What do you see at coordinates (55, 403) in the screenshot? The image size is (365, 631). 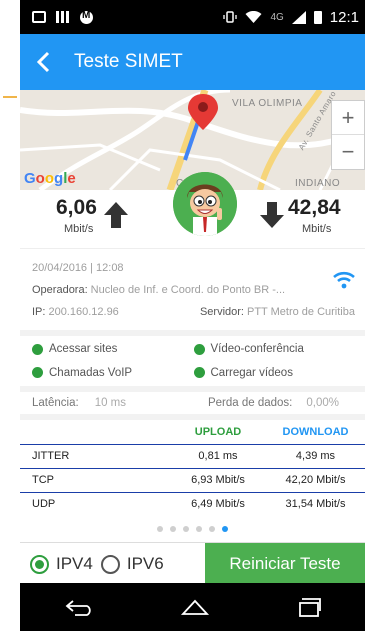 I see `latency-label: Latência:` at bounding box center [55, 403].